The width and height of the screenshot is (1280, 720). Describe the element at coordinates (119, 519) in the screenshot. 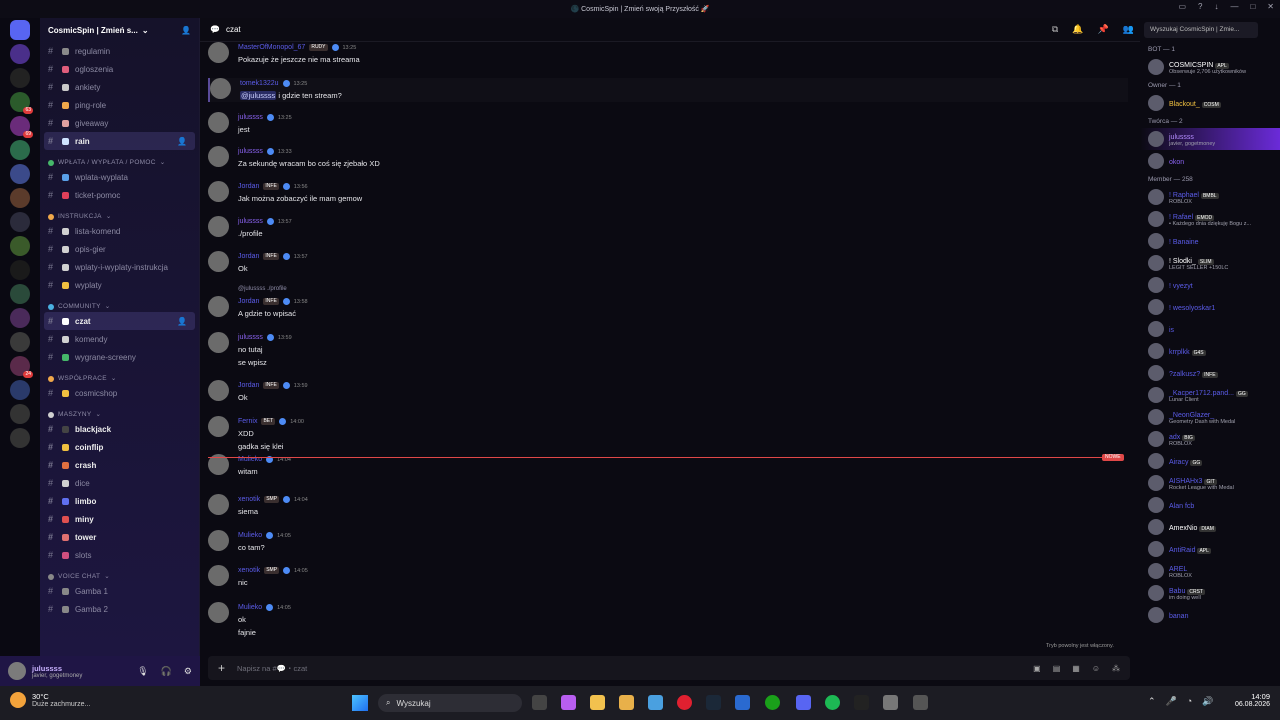

I see `channel-item: # miny` at that location.